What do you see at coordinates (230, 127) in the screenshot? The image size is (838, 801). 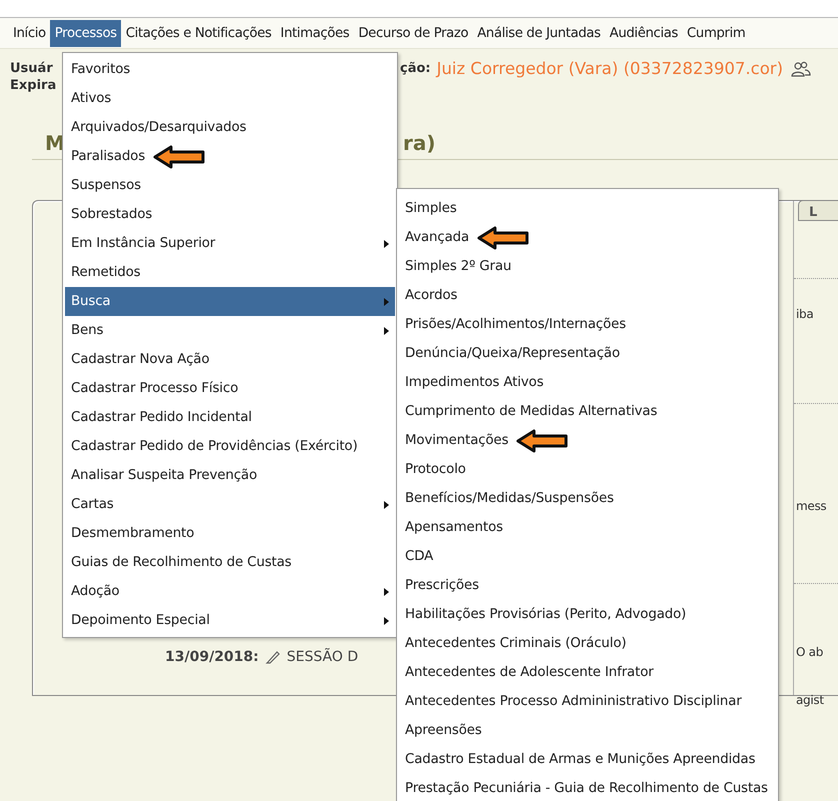 I see `menu-item: Arquivados/Desarquivados` at bounding box center [230, 127].